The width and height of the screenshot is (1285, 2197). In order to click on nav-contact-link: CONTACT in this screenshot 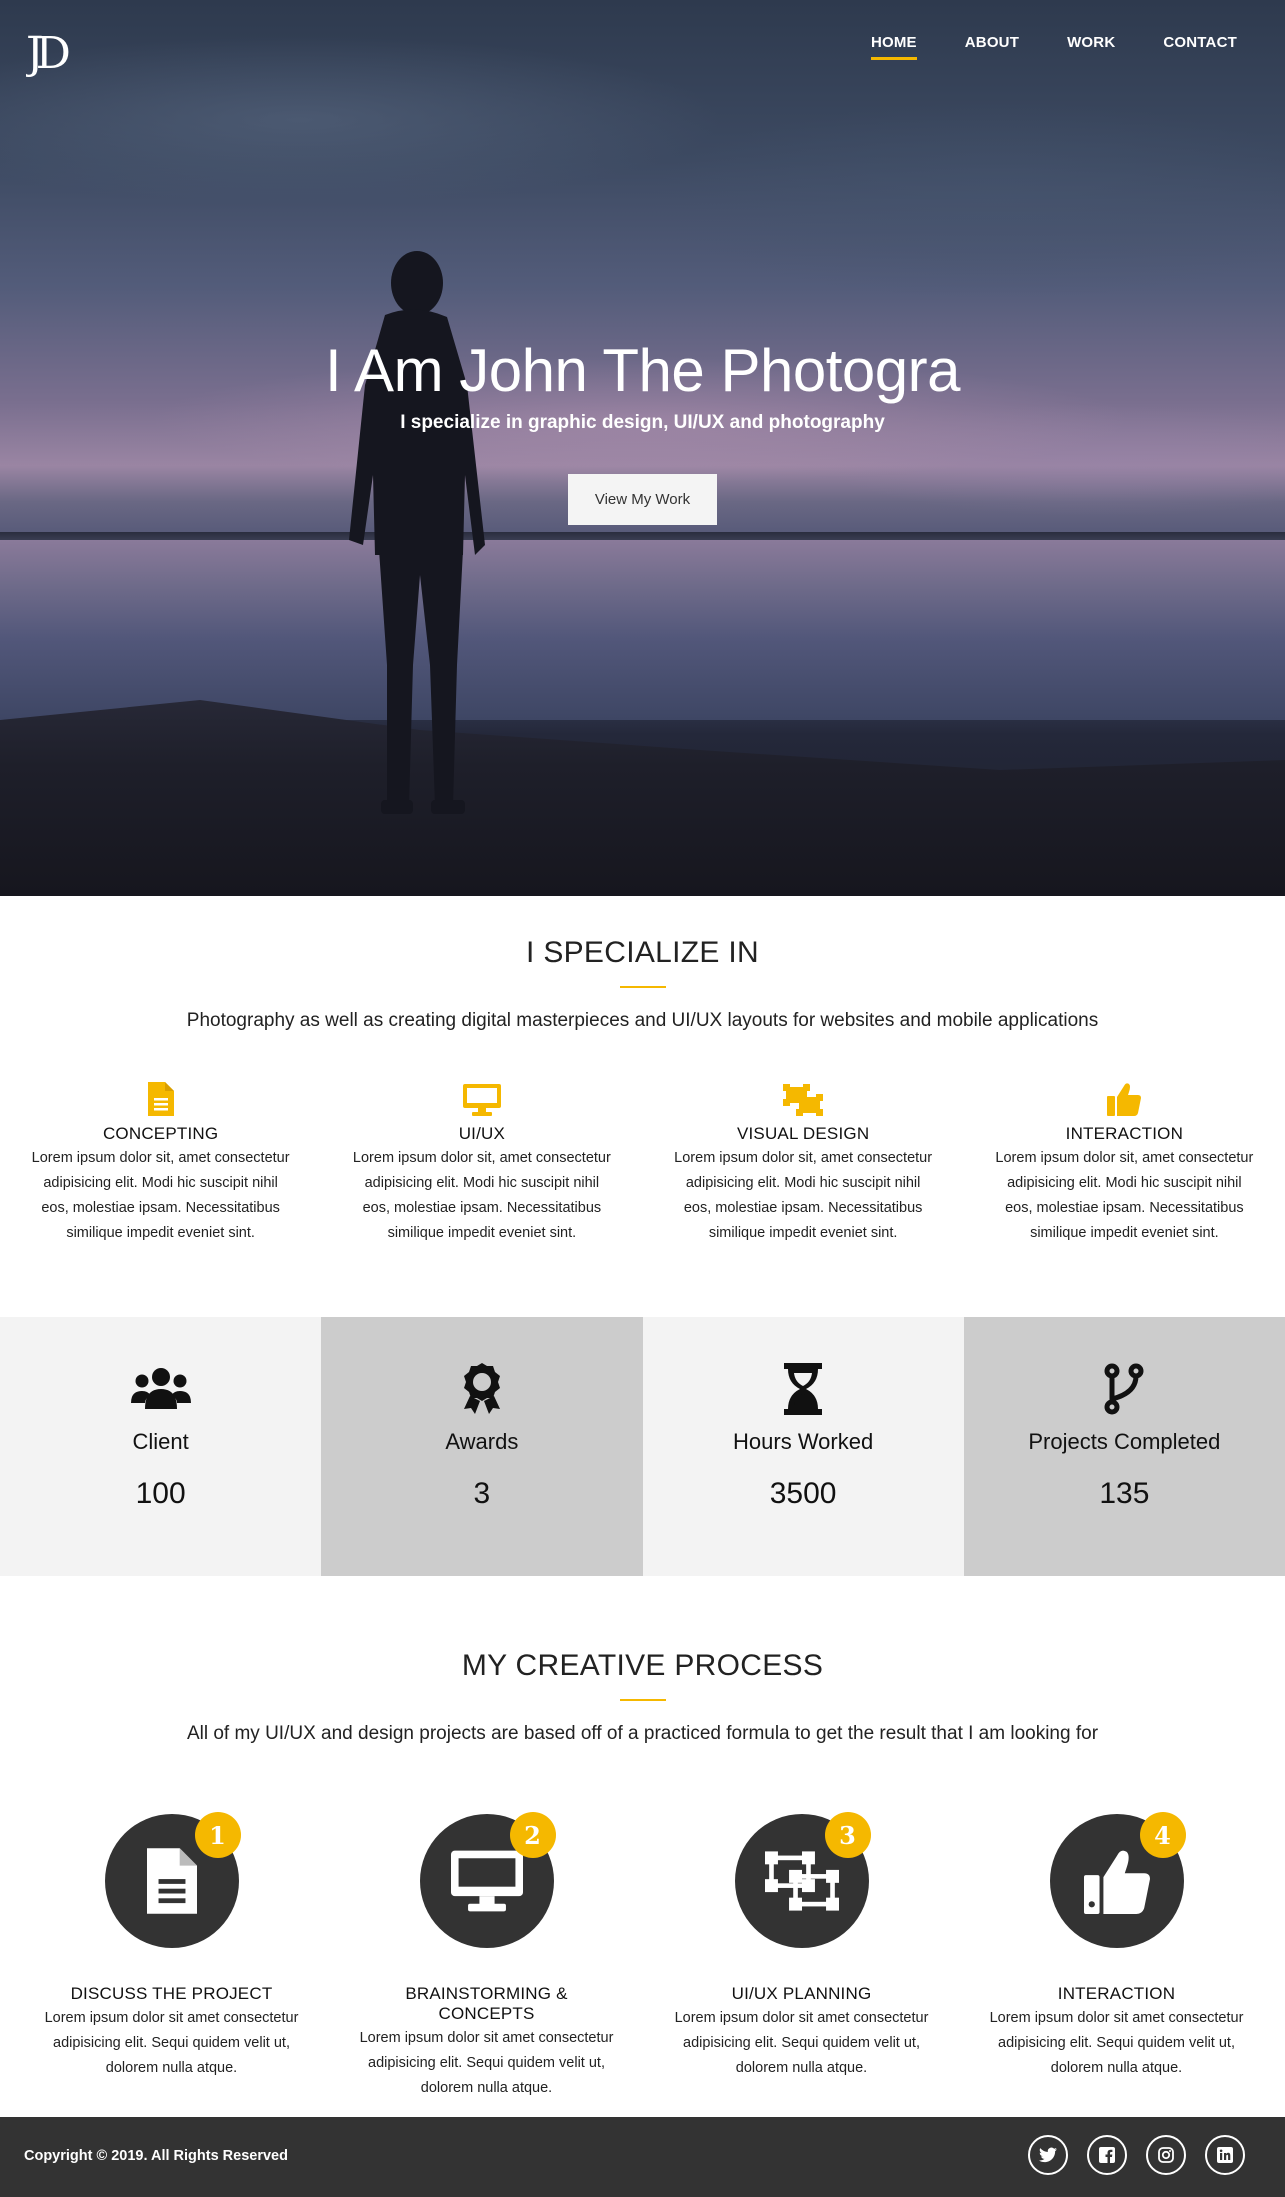, I will do `click(1200, 47)`.